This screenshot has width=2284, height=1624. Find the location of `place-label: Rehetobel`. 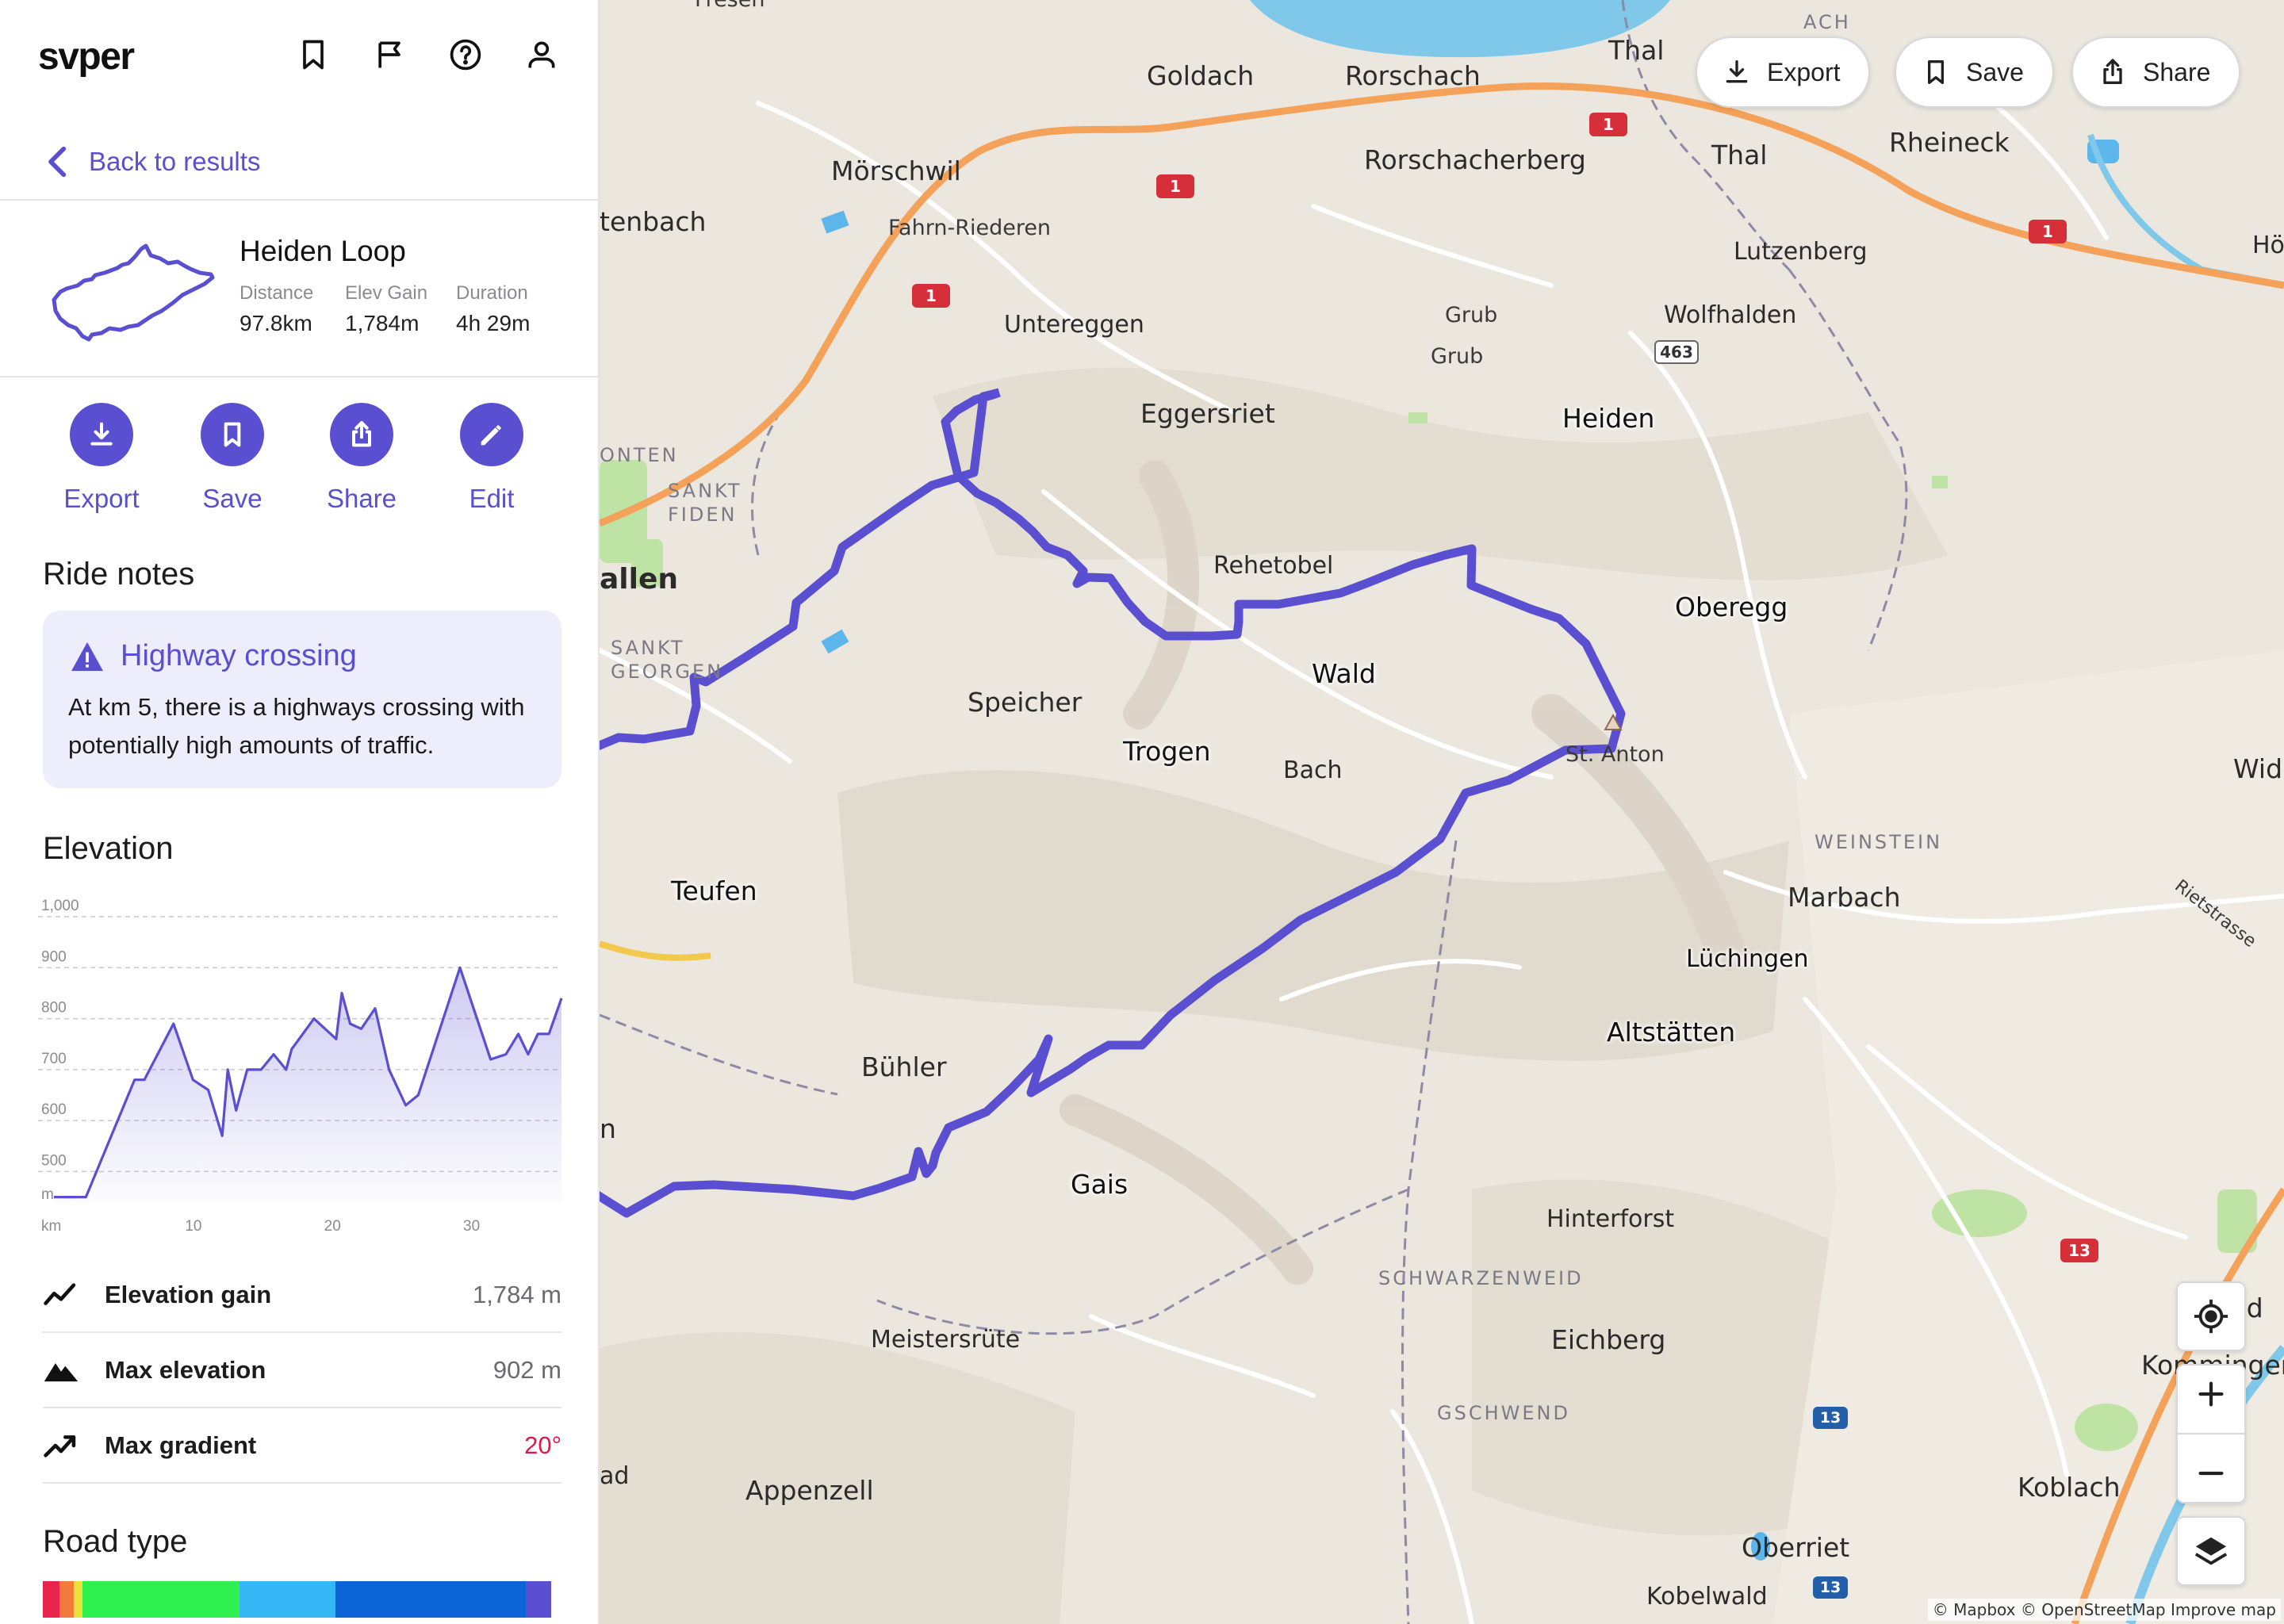

place-label: Rehetobel is located at coordinates (1273, 566).